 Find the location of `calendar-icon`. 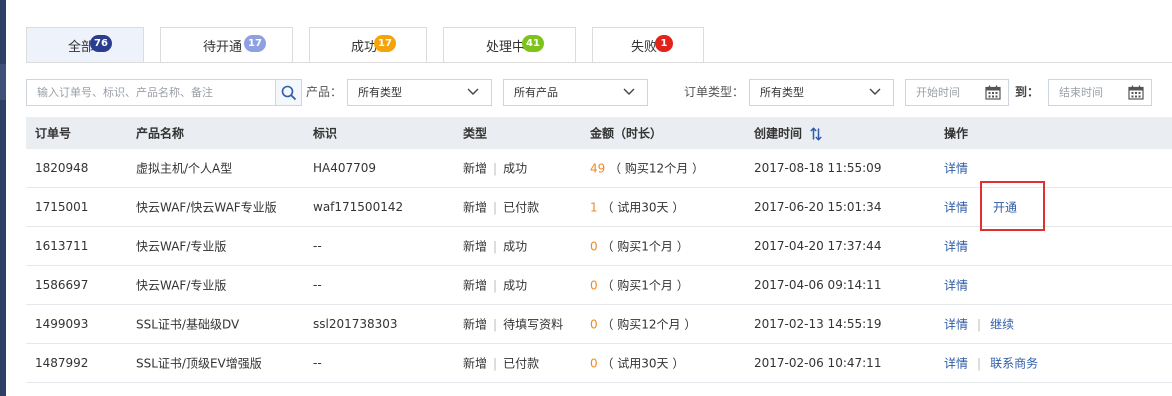

calendar-icon is located at coordinates (993, 92).